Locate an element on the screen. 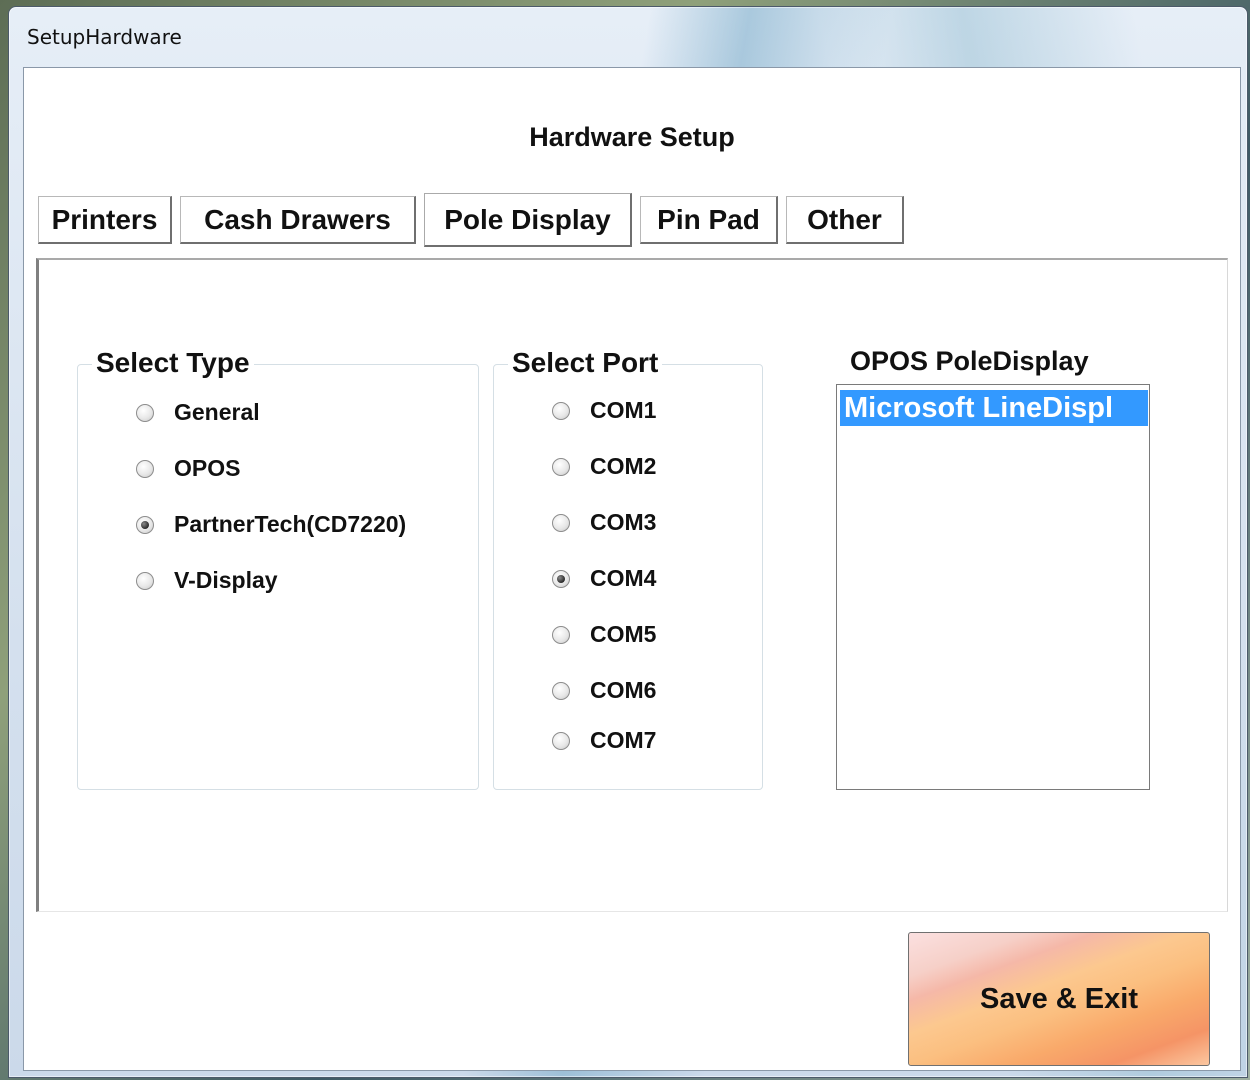 The image size is (1250, 1080). form-heading: Hardware Setup is located at coordinates (632, 137).